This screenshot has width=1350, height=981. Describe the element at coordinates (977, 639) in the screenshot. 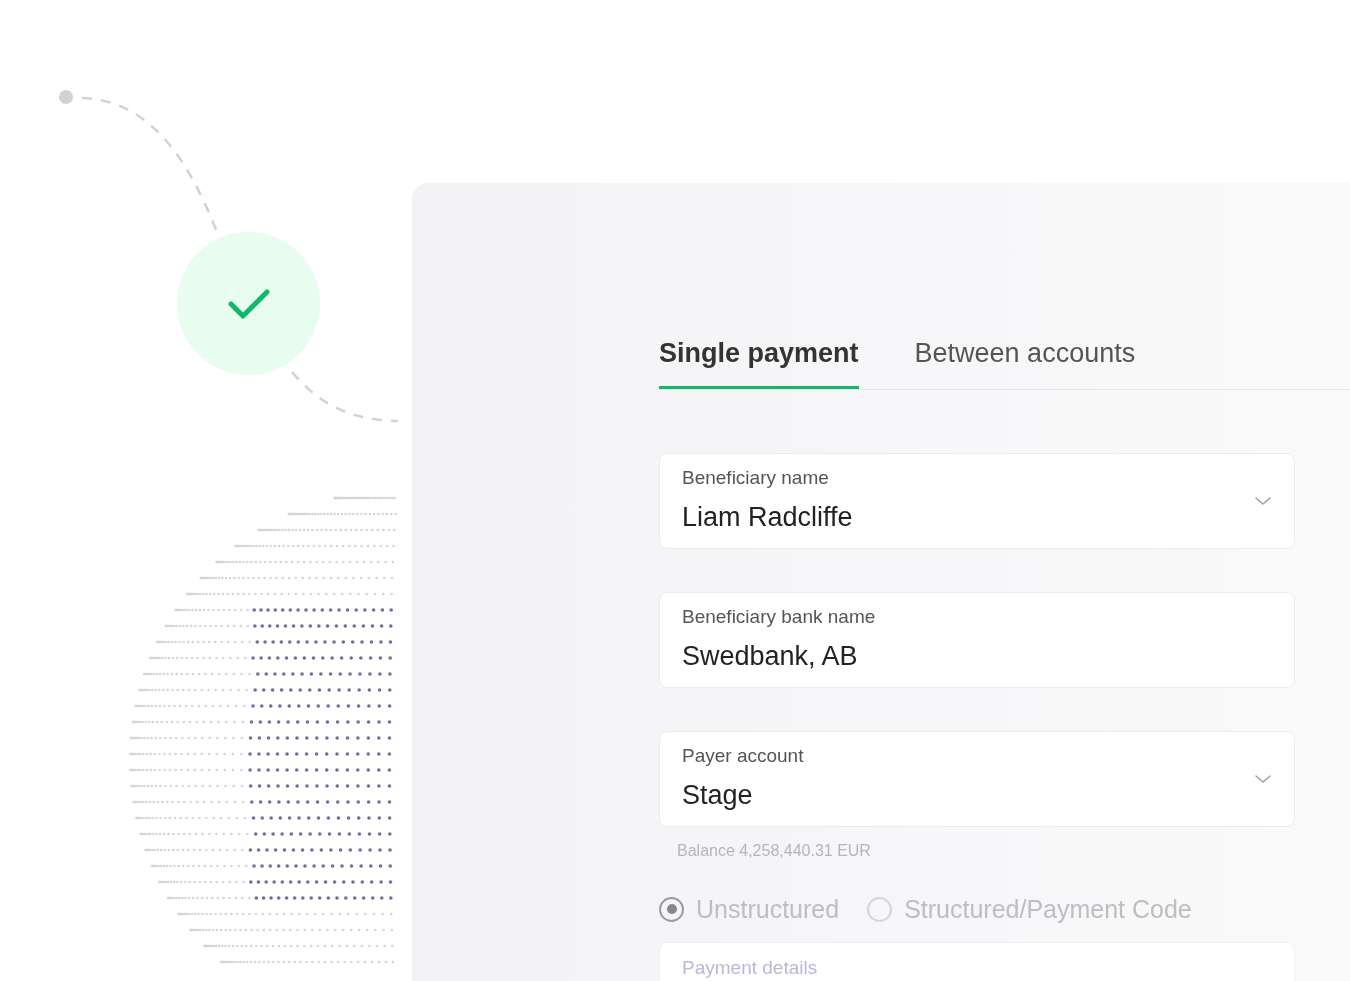

I see `input-field: Beneficiary bank name Swedbank, AB` at that location.